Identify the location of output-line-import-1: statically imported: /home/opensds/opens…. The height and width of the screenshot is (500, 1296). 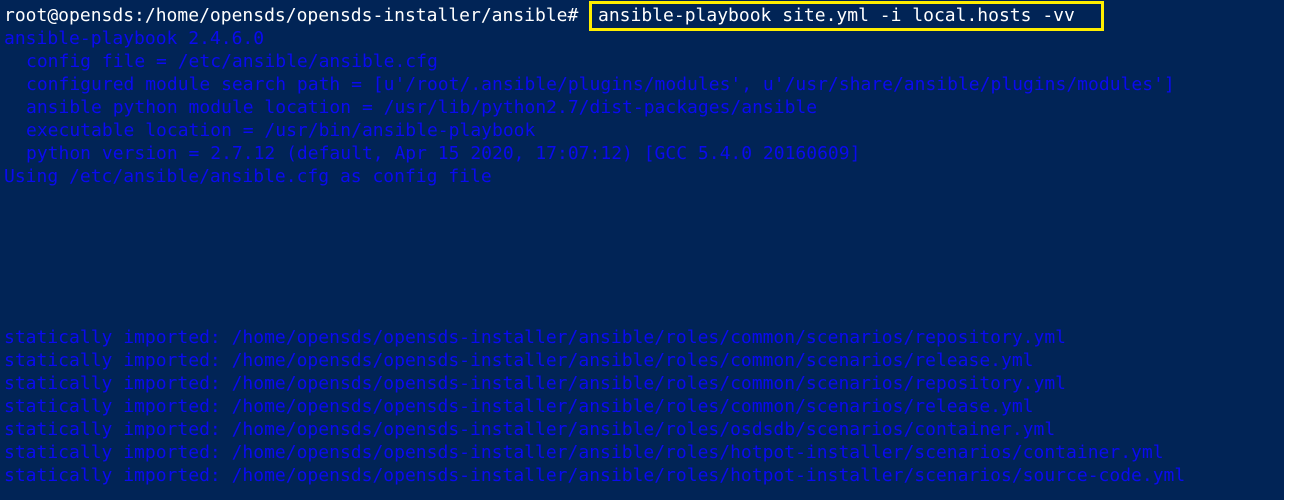
(535, 337).